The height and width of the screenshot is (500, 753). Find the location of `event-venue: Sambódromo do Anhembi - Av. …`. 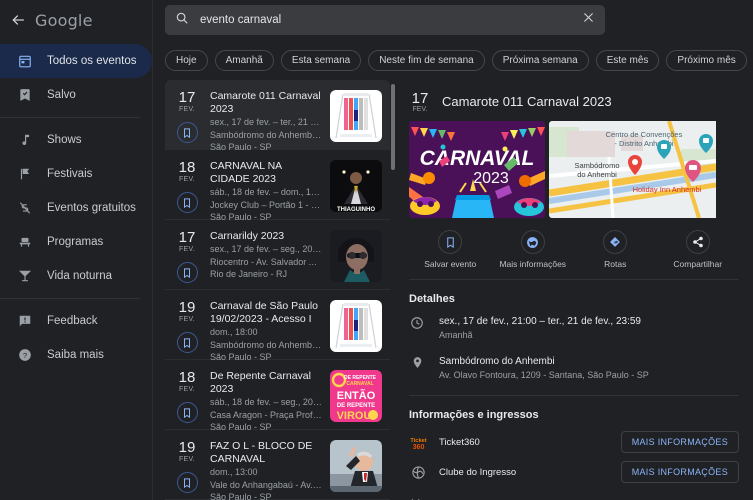

event-venue: Sambódromo do Anhembi - Av. … is located at coordinates (266, 344).